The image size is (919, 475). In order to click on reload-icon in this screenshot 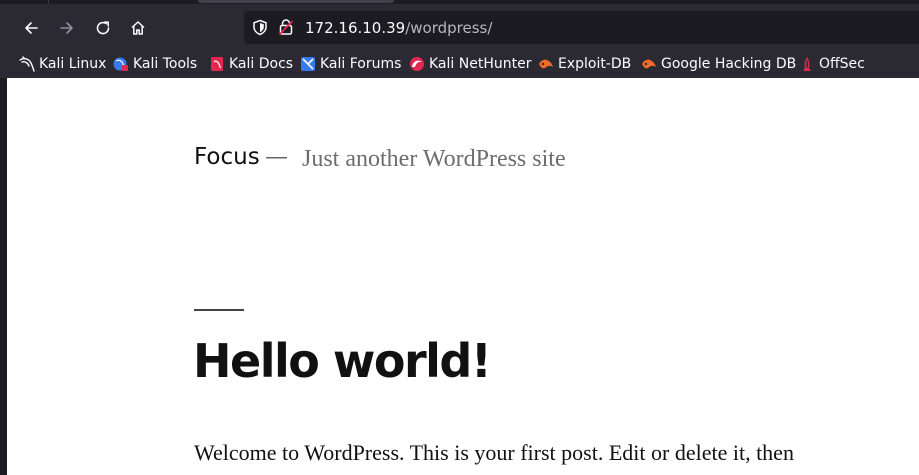, I will do `click(103, 28)`.